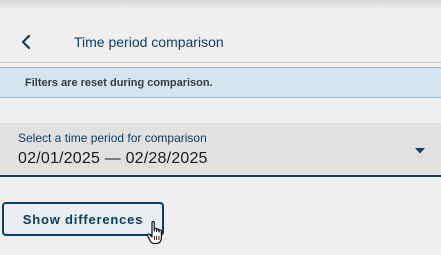 The image size is (441, 255). I want to click on show-differences-button: Show differences, so click(83, 219).